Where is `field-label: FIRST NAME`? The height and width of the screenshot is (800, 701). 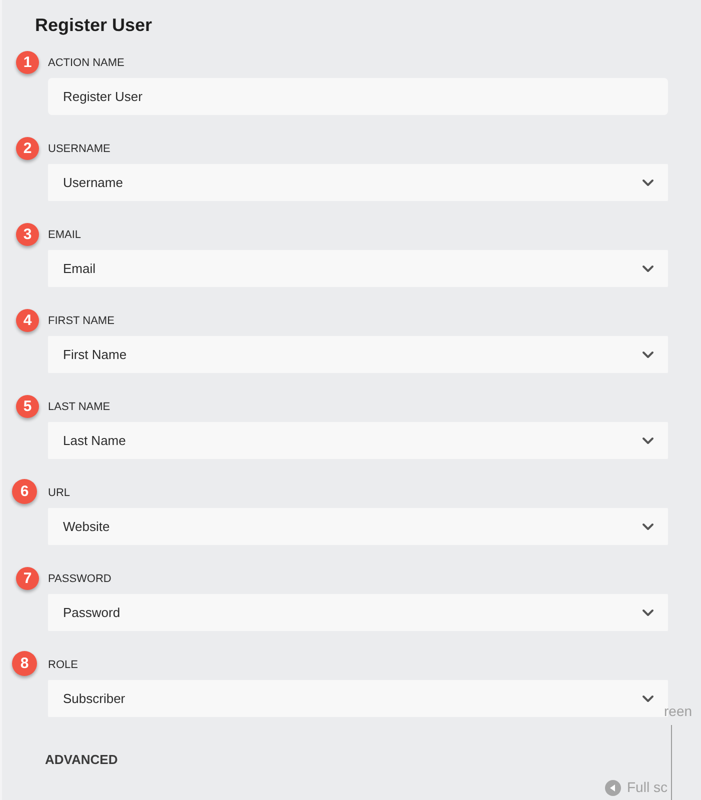 field-label: FIRST NAME is located at coordinates (81, 321).